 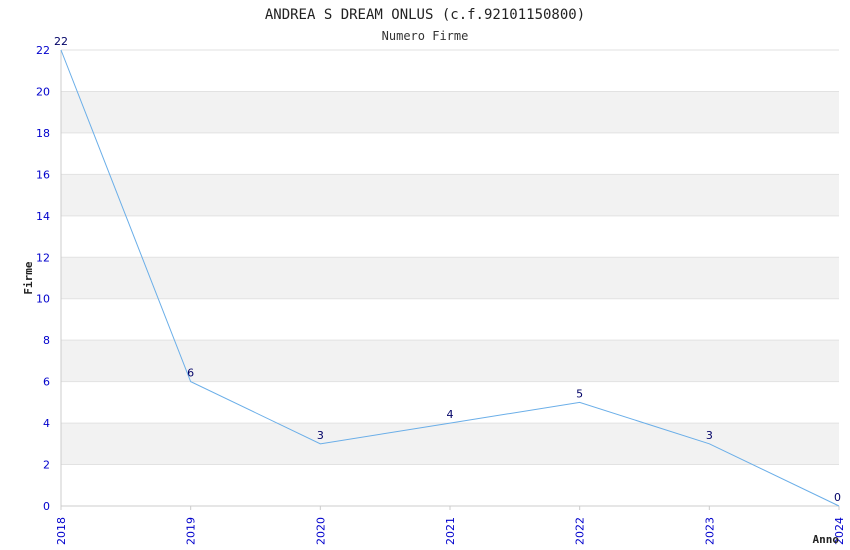 I want to click on x-tick-label: 2019, so click(x=191, y=531).